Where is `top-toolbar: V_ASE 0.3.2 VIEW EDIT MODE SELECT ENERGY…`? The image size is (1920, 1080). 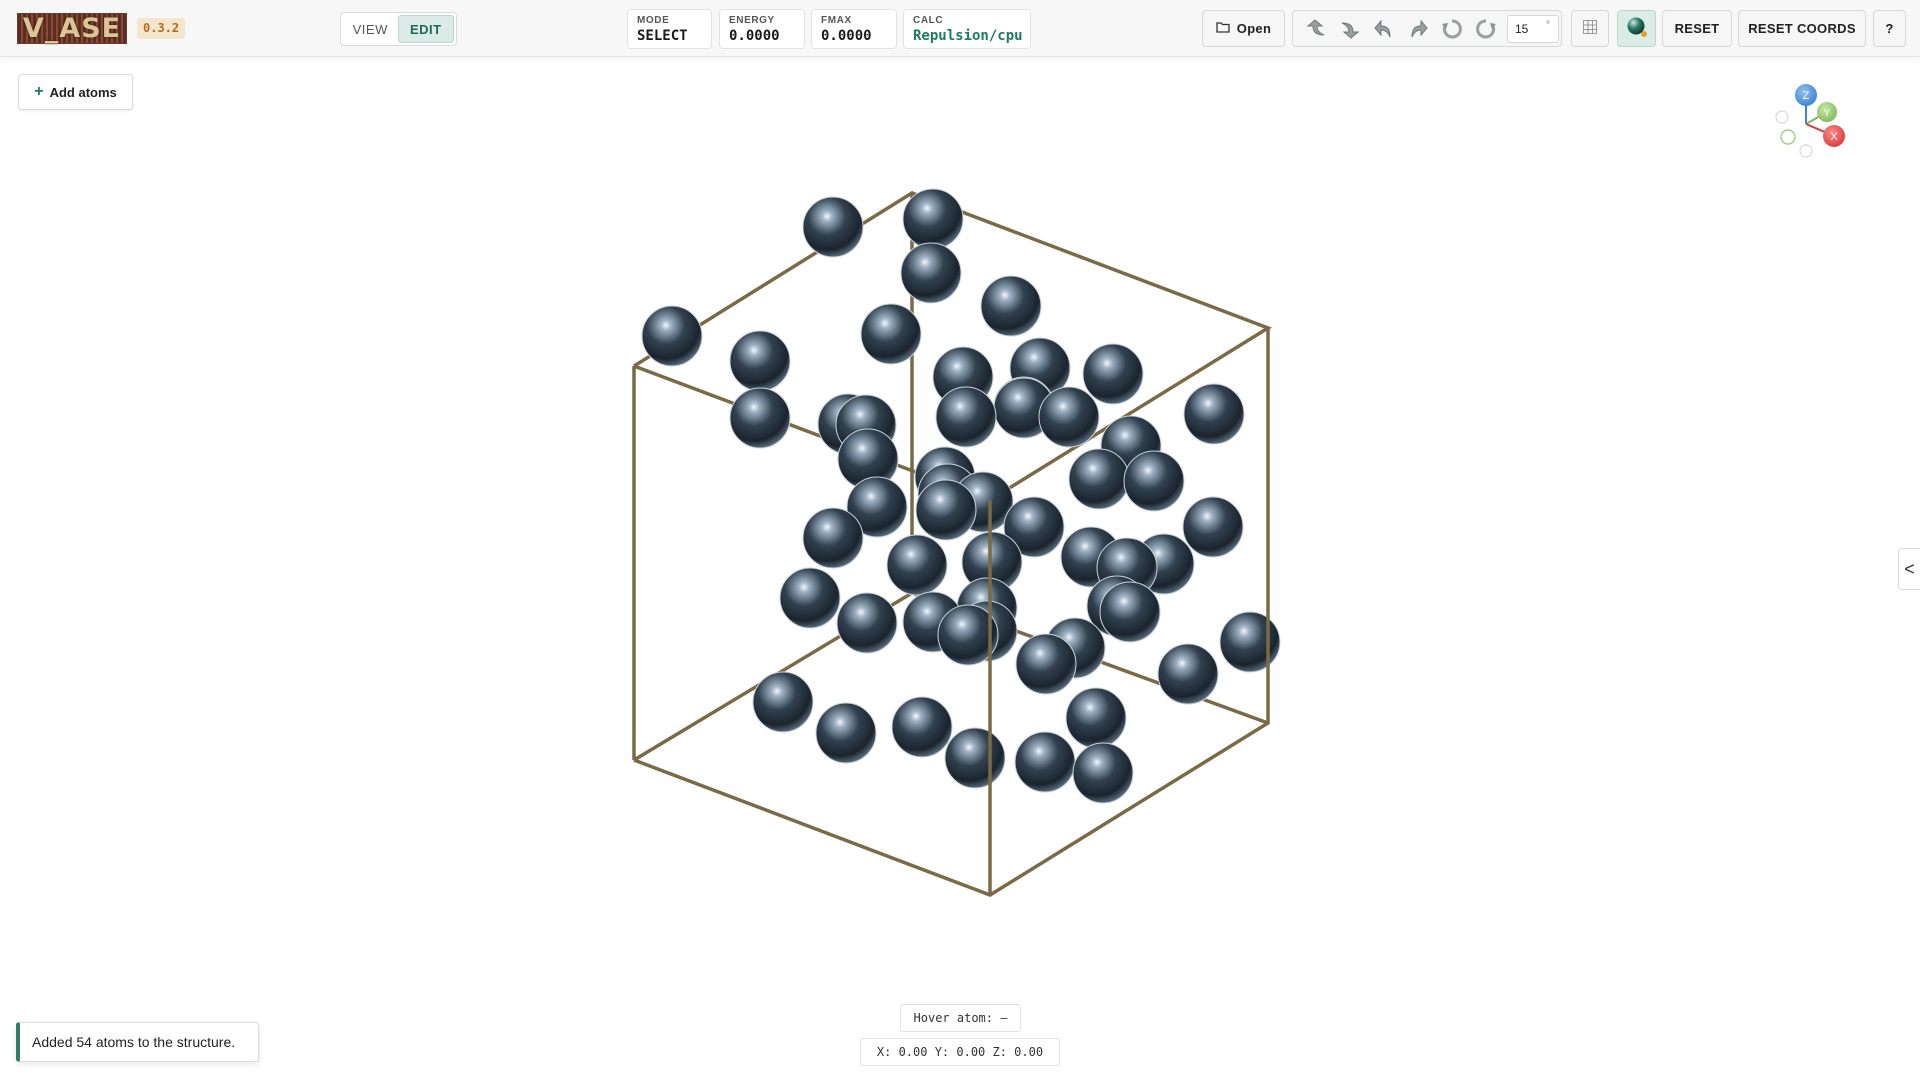 top-toolbar: V_ASE 0.3.2 VIEW EDIT MODE SELECT ENERGY… is located at coordinates (960, 28).